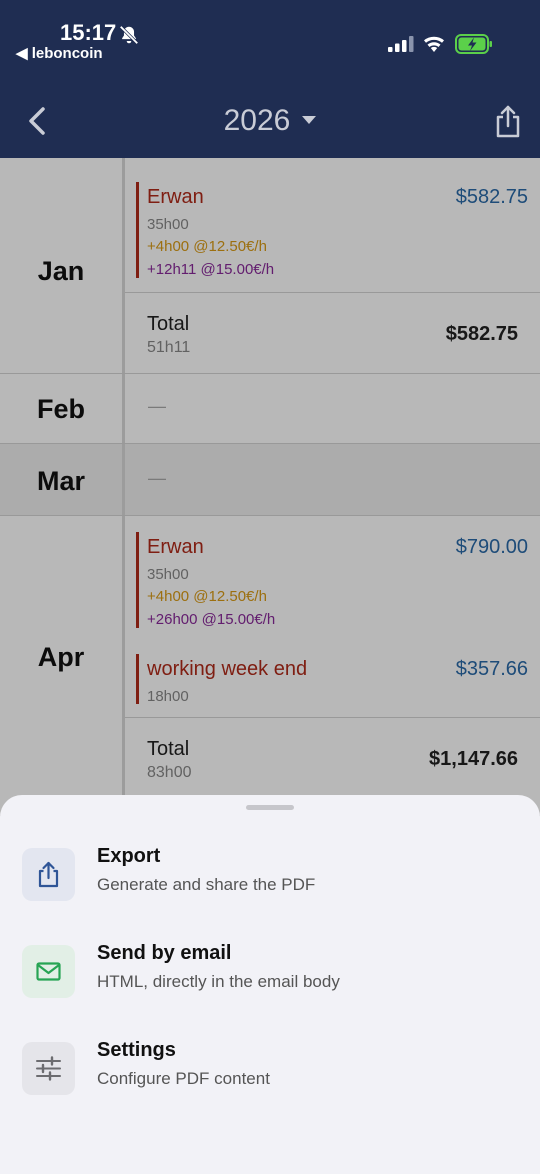 The width and height of the screenshot is (540, 1174). I want to click on option-subtitle: Generate and share the PDF, so click(206, 884).